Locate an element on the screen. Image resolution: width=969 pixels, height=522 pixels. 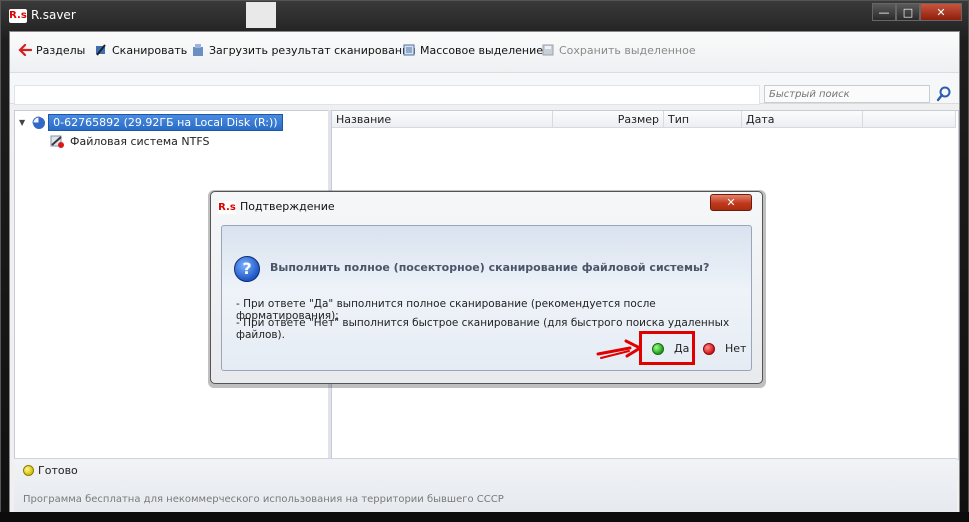
column-type: Тип is located at coordinates (703, 119).